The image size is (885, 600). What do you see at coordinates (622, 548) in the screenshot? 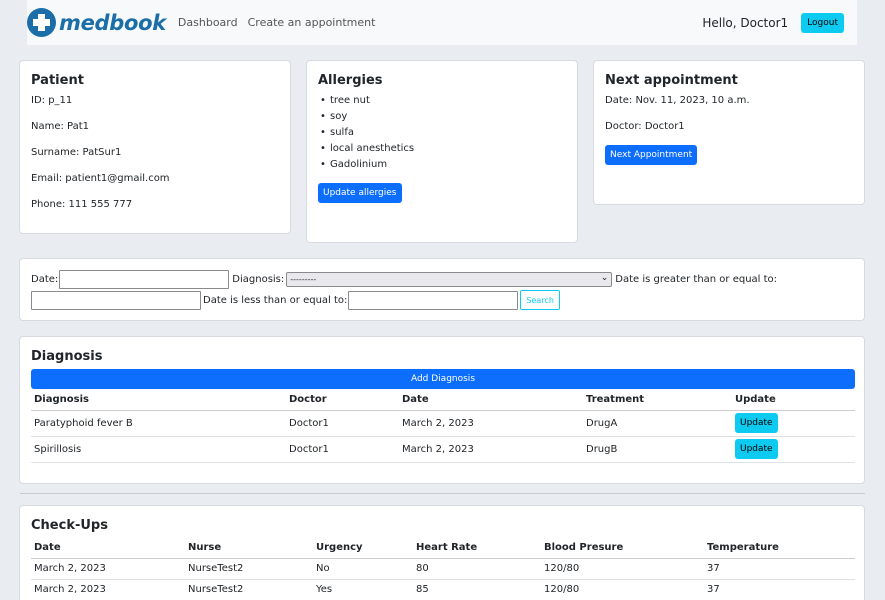
I see `column-header: Blood Presure` at bounding box center [622, 548].